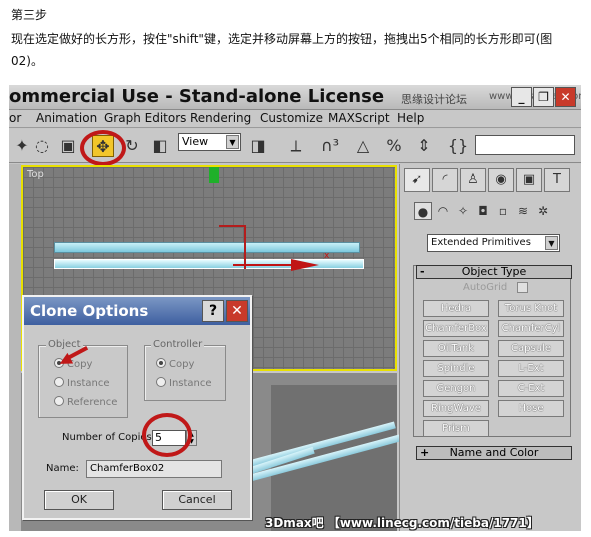  What do you see at coordinates (68, 146) in the screenshot?
I see `select-by-name-icon: ▣` at bounding box center [68, 146].